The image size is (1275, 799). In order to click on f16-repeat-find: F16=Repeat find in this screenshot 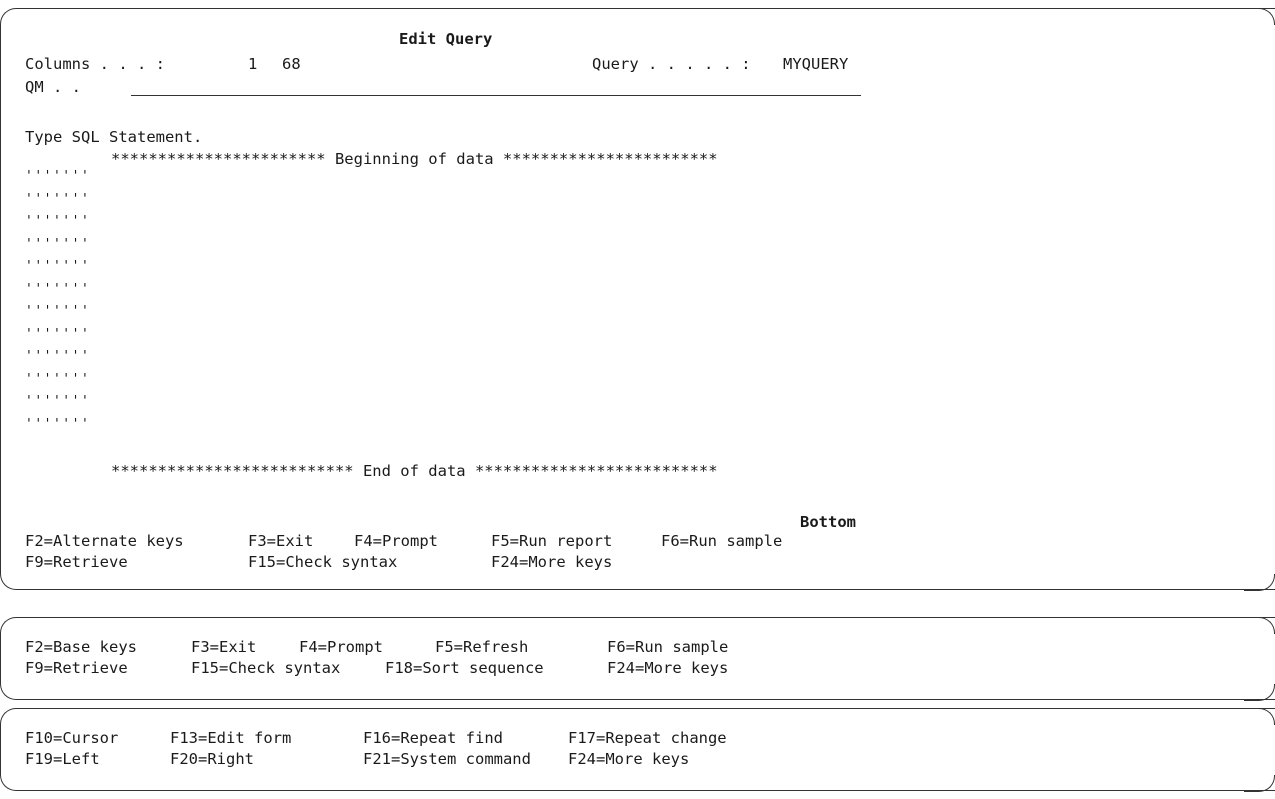, I will do `click(433, 738)`.